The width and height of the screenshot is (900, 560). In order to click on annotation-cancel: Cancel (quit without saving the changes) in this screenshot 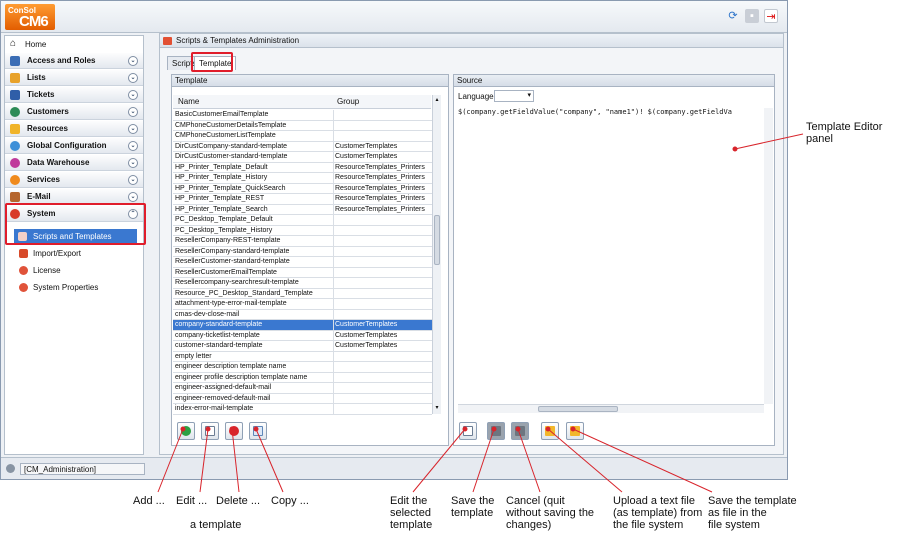, I will do `click(550, 513)`.